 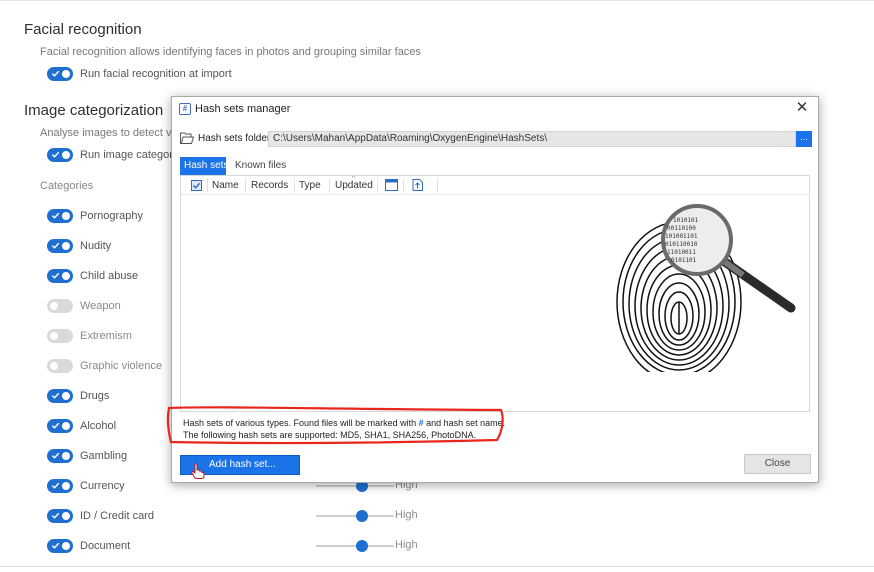 I want to click on category-label: Gambling, so click(x=104, y=456).